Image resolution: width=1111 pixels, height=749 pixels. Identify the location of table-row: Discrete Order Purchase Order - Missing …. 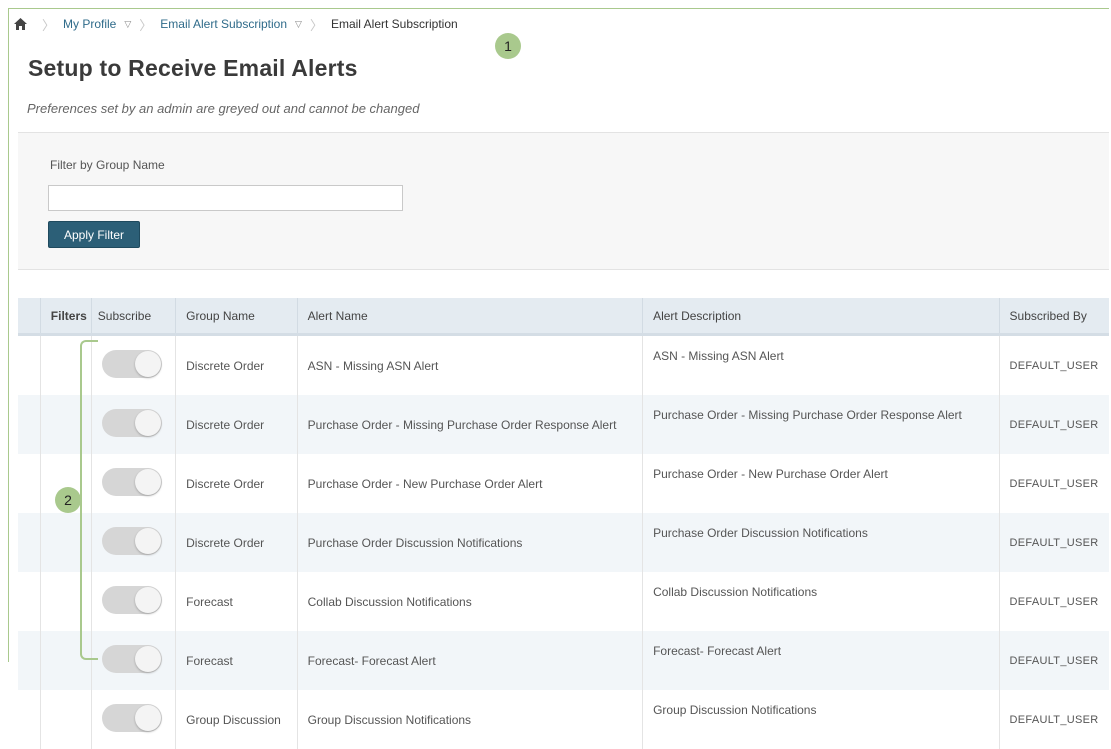
(563, 424).